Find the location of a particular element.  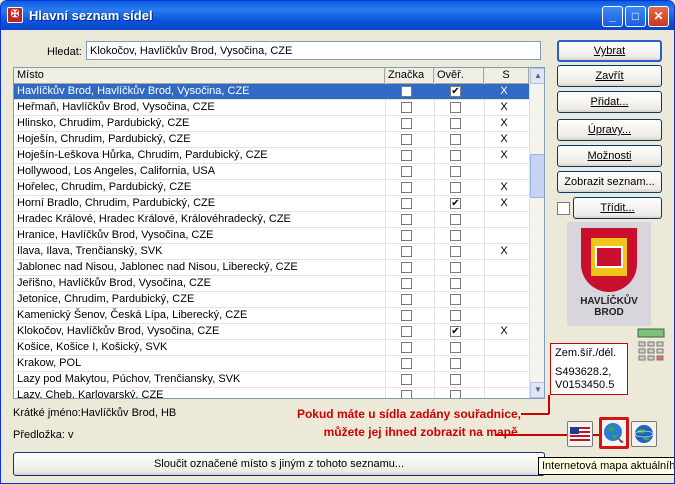

internet-globe-icon is located at coordinates (644, 434).